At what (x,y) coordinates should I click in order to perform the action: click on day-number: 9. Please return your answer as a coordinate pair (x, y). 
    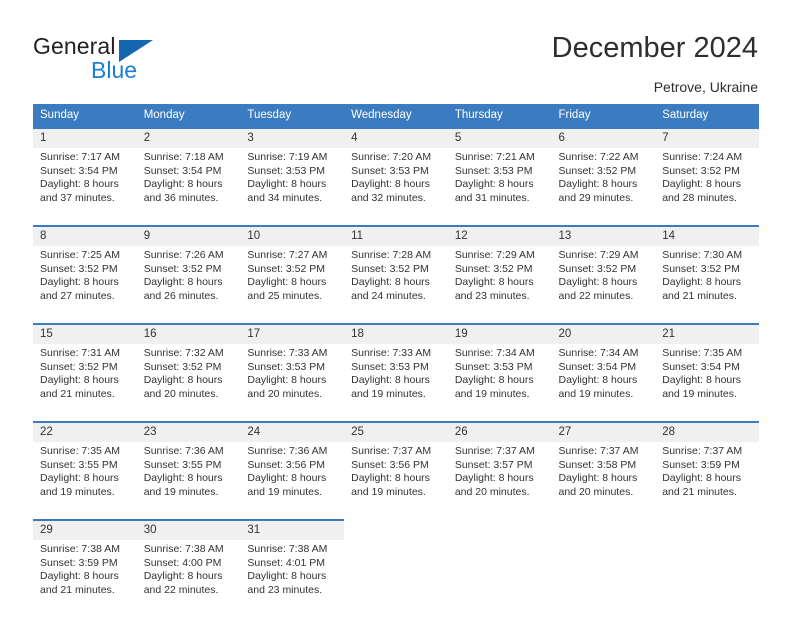
    Looking at the image, I should click on (188, 235).